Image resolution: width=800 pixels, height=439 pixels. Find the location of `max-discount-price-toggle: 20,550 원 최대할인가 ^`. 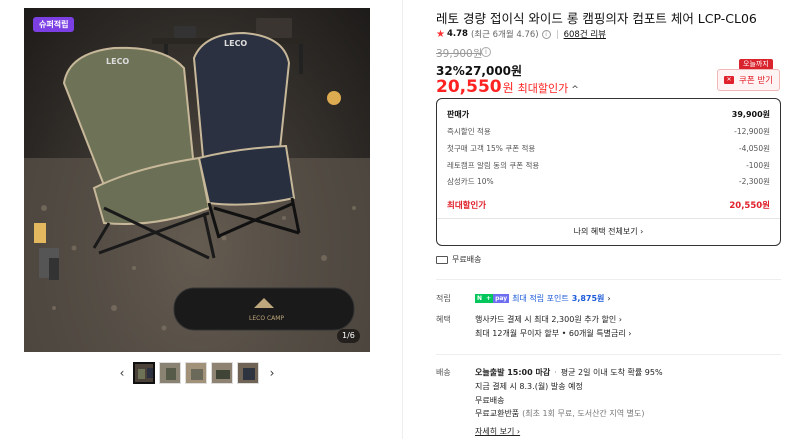

max-discount-price-toggle: 20,550 원 최대할인가 ^ is located at coordinates (507, 87).